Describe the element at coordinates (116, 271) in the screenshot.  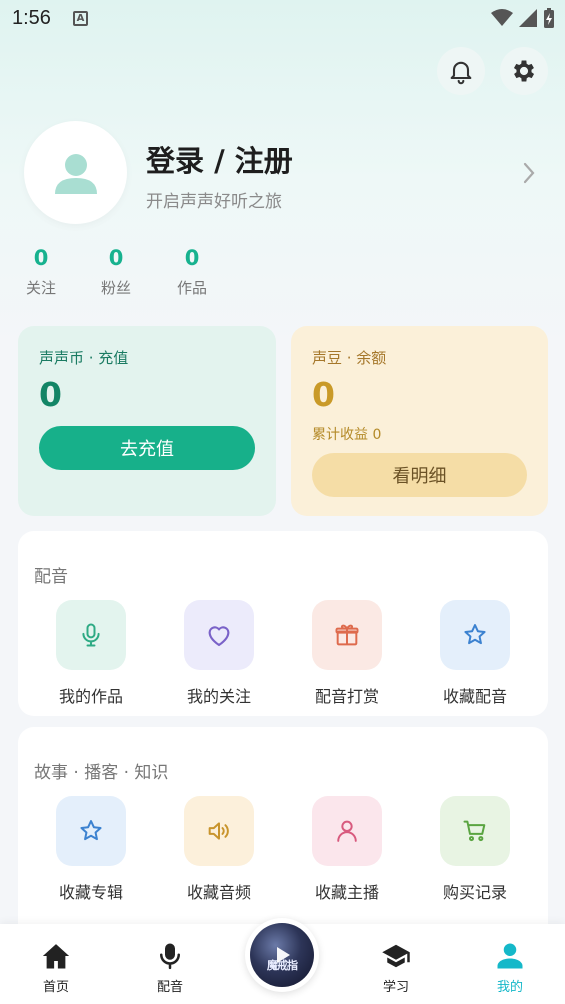
I see `stat-followers: 0 粉丝` at that location.